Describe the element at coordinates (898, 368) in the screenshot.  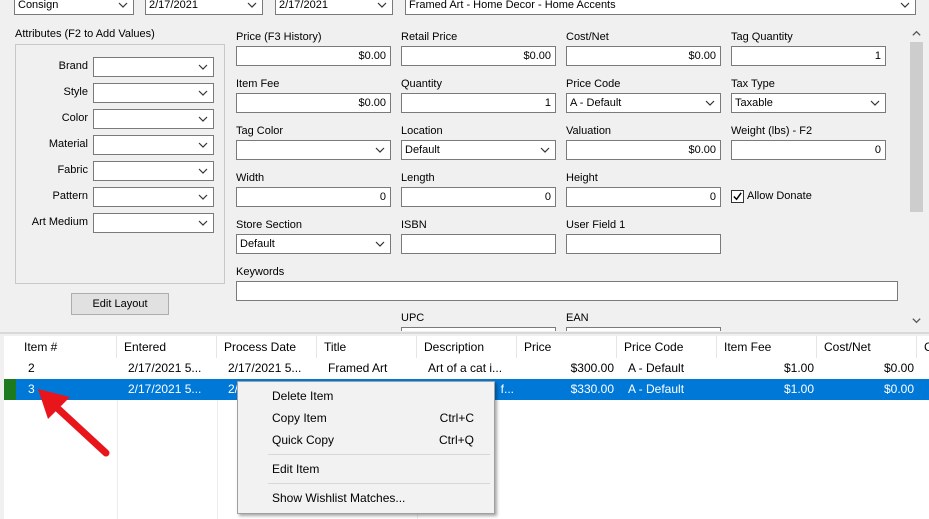
I see `cell-cost-net: $0.00` at that location.